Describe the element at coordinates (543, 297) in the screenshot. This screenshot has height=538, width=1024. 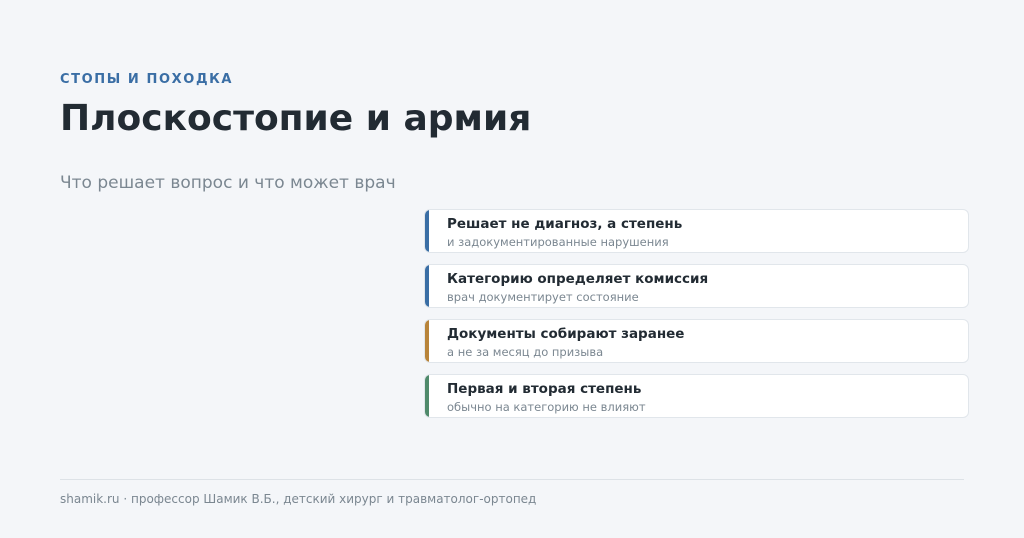
I see `card-description: врач документирует состояние` at that location.